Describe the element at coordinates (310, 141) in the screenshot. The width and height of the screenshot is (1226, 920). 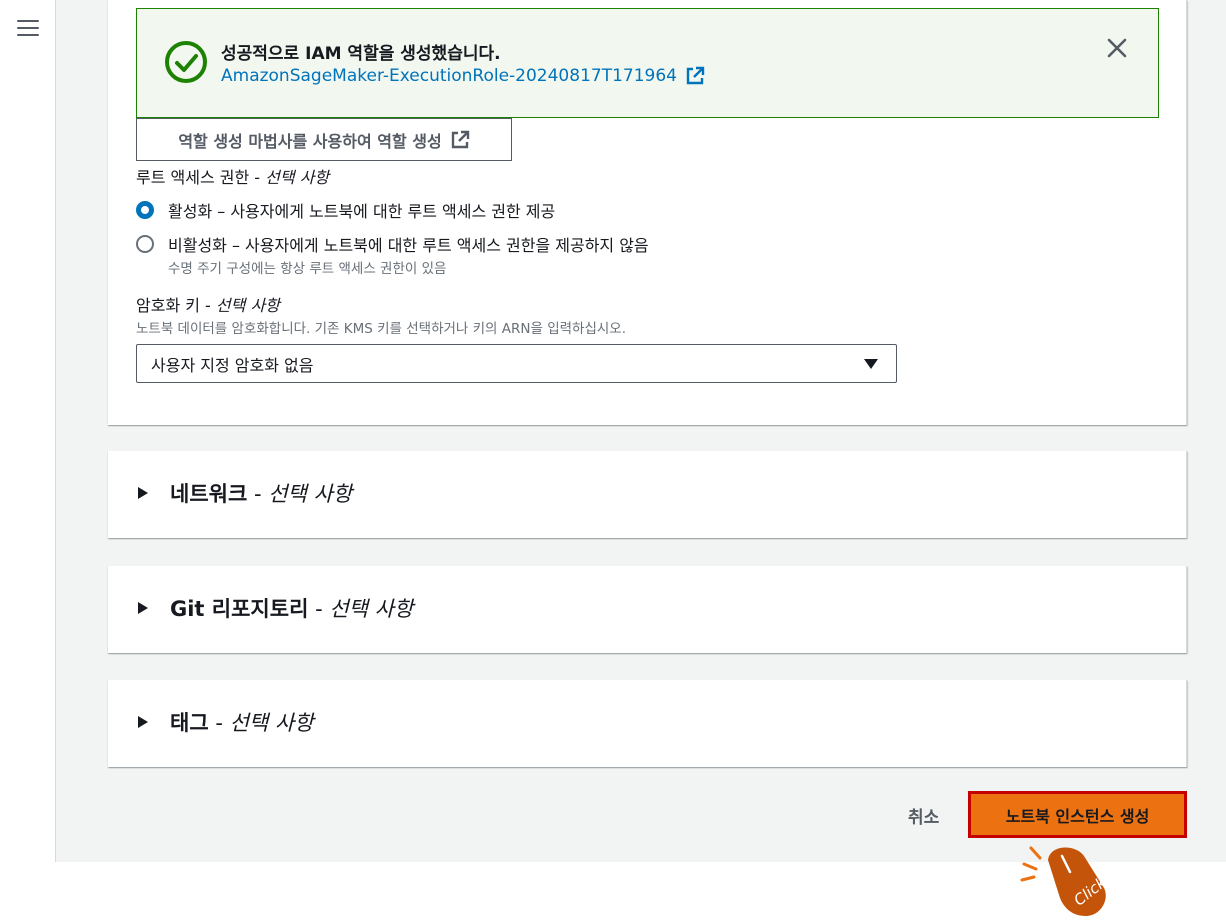
I see `create-role-wizard-label: 역할 생성 마법사를 사용하여 역할 생성` at that location.